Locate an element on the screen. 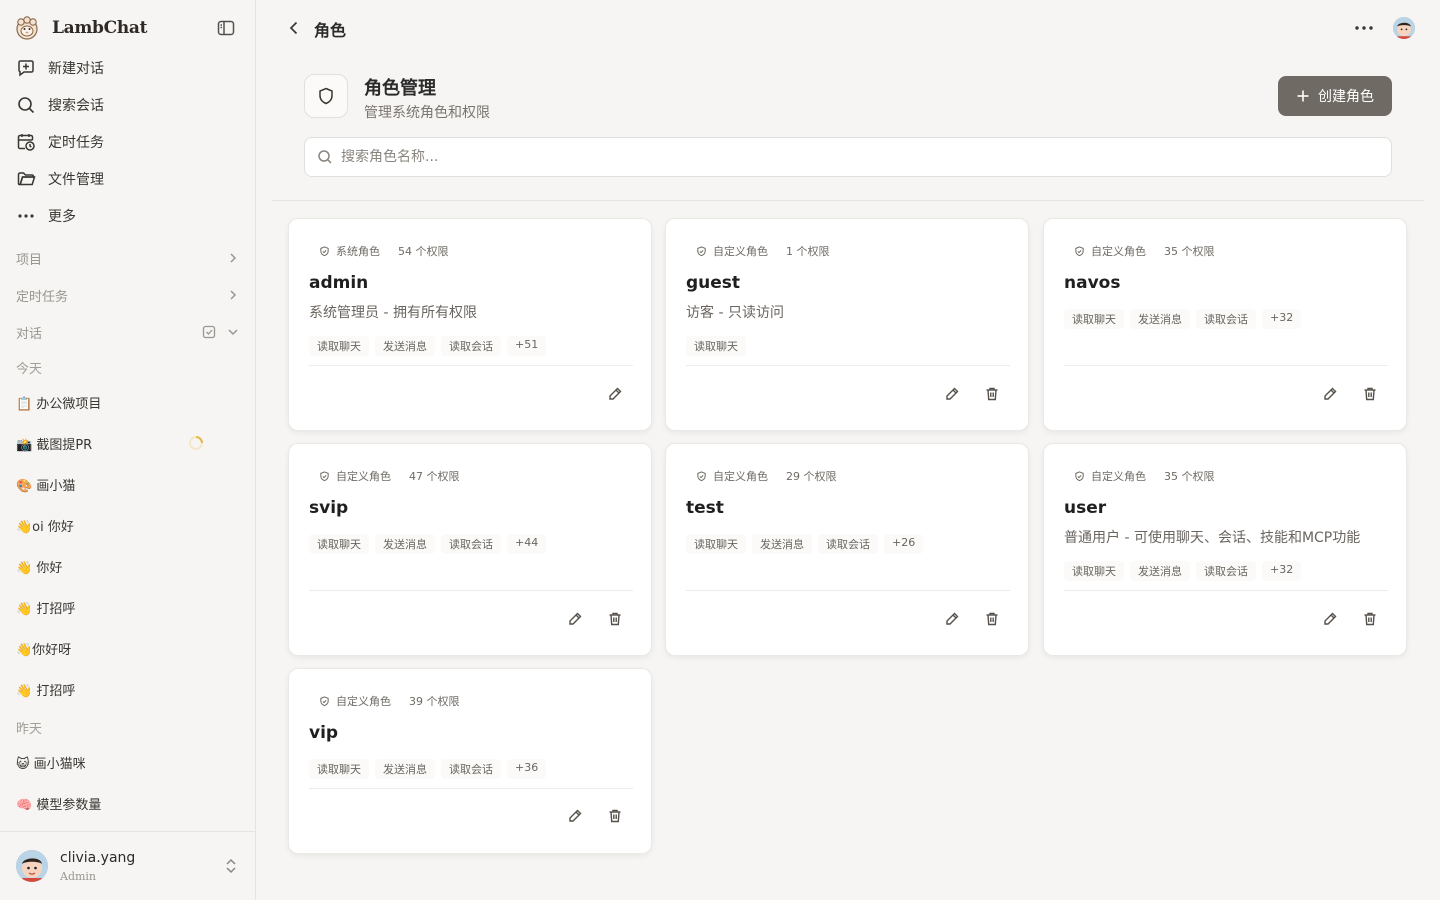 This screenshot has width=1440, height=900. conversation-item: 👋你好呀 is located at coordinates (126, 648).